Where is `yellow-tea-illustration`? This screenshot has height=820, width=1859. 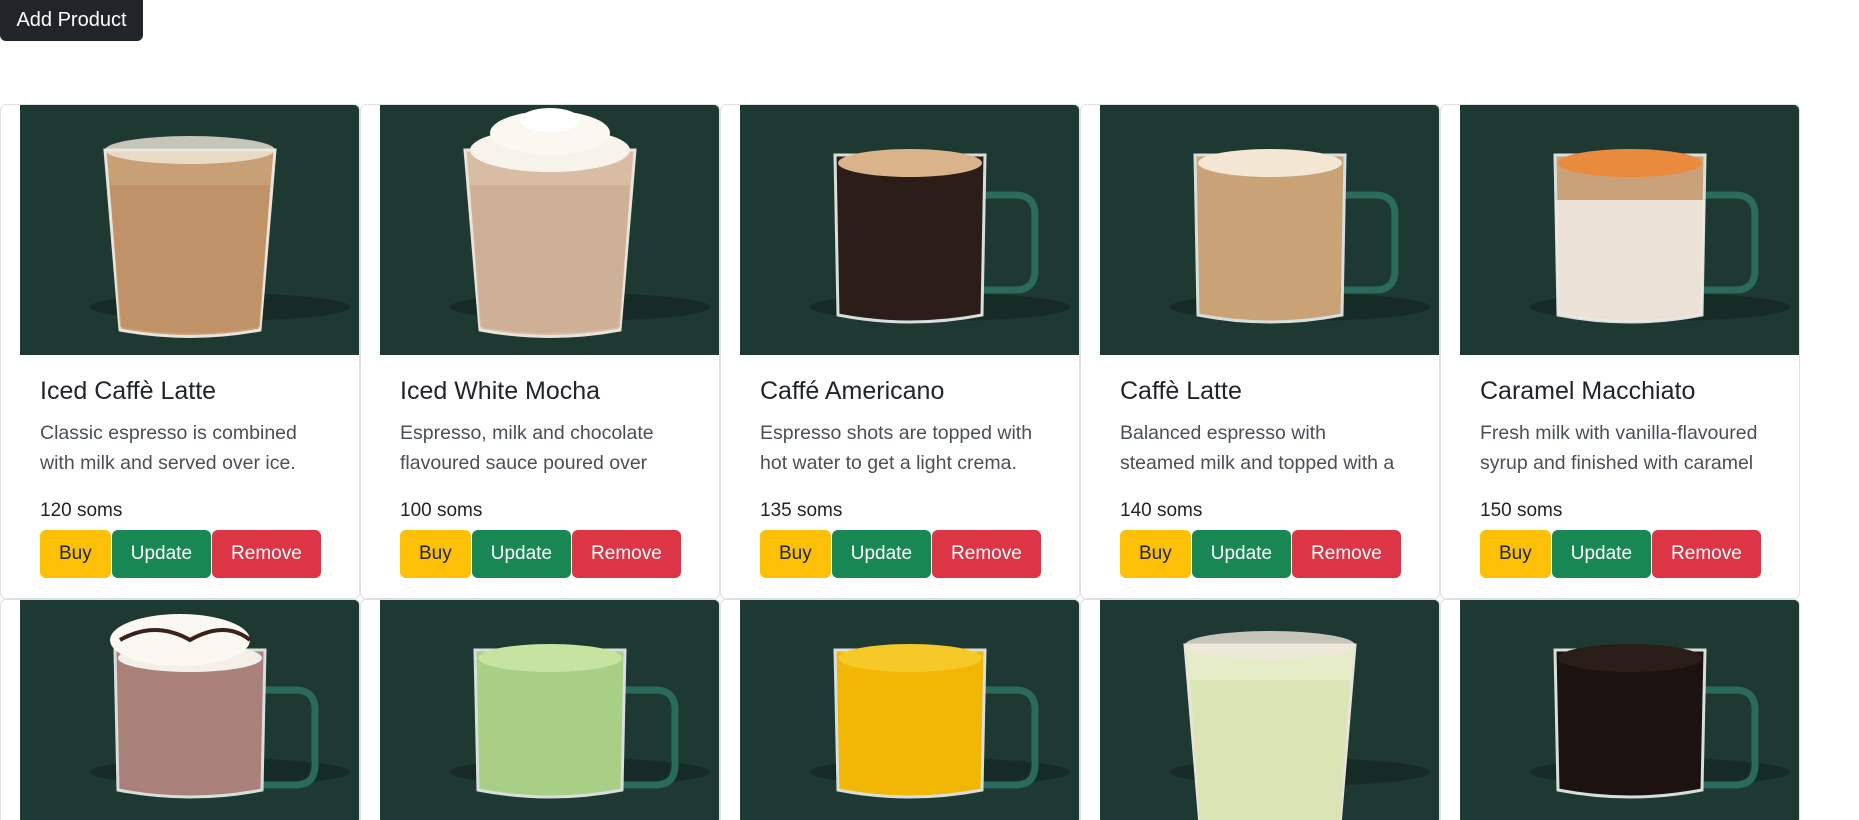
yellow-tea-illustration is located at coordinates (909, 710).